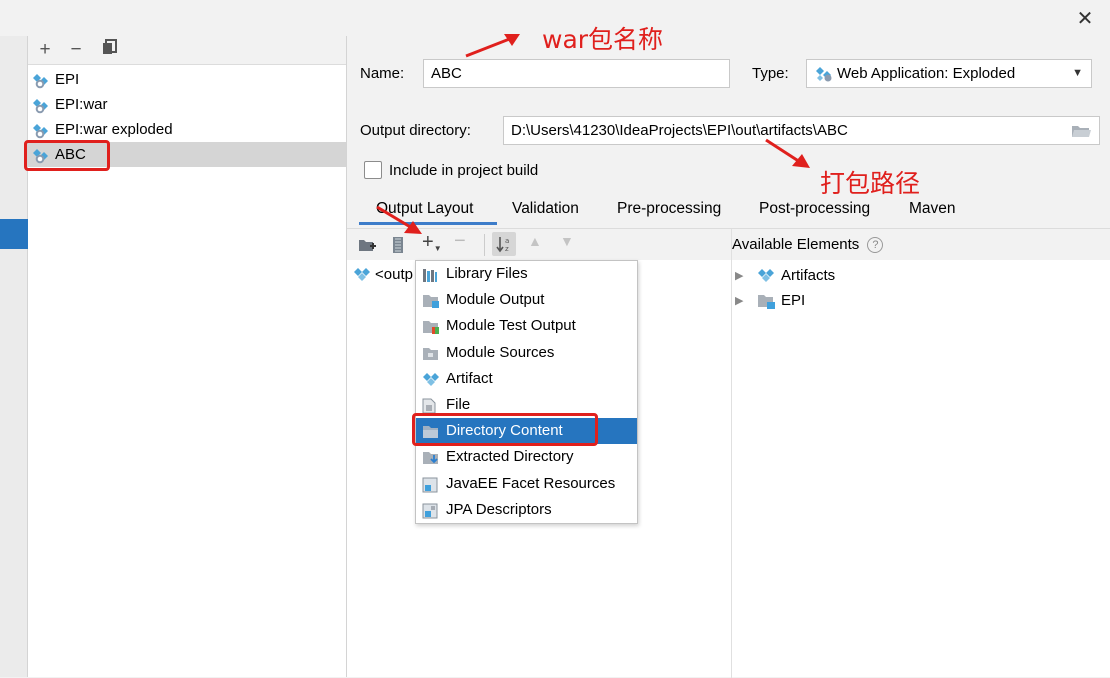 This screenshot has height=678, width=1110. What do you see at coordinates (430, 300) in the screenshot?
I see `module-output-icon` at bounding box center [430, 300].